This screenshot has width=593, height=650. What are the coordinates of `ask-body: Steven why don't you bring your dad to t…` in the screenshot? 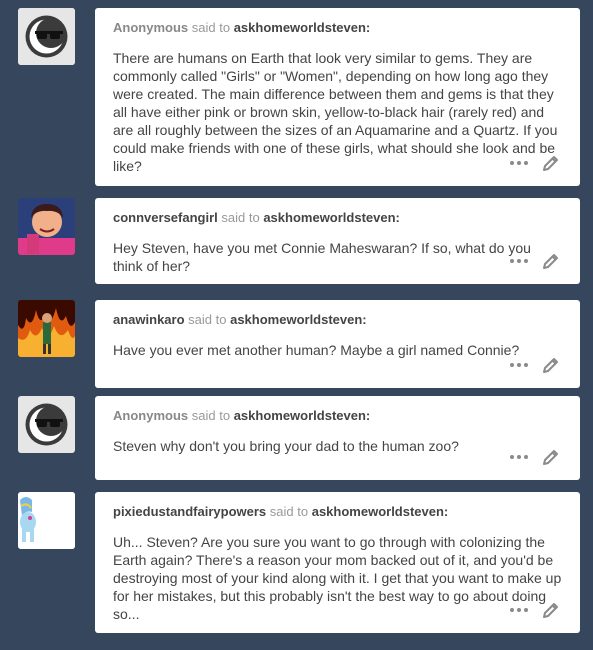 It's located at (286, 446).